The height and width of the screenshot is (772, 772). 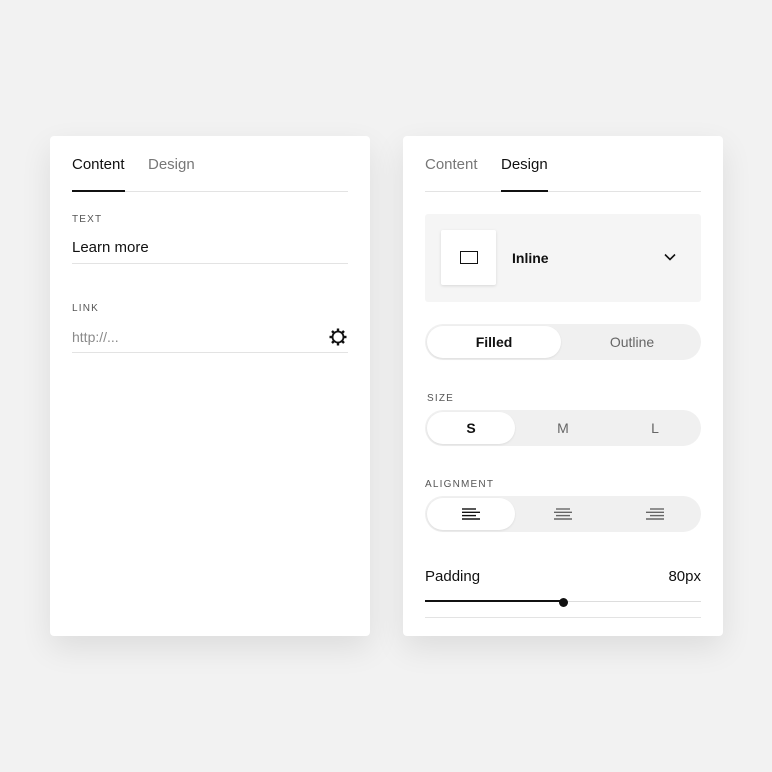 I want to click on alignment-label: ALIGNMENT, so click(x=460, y=484).